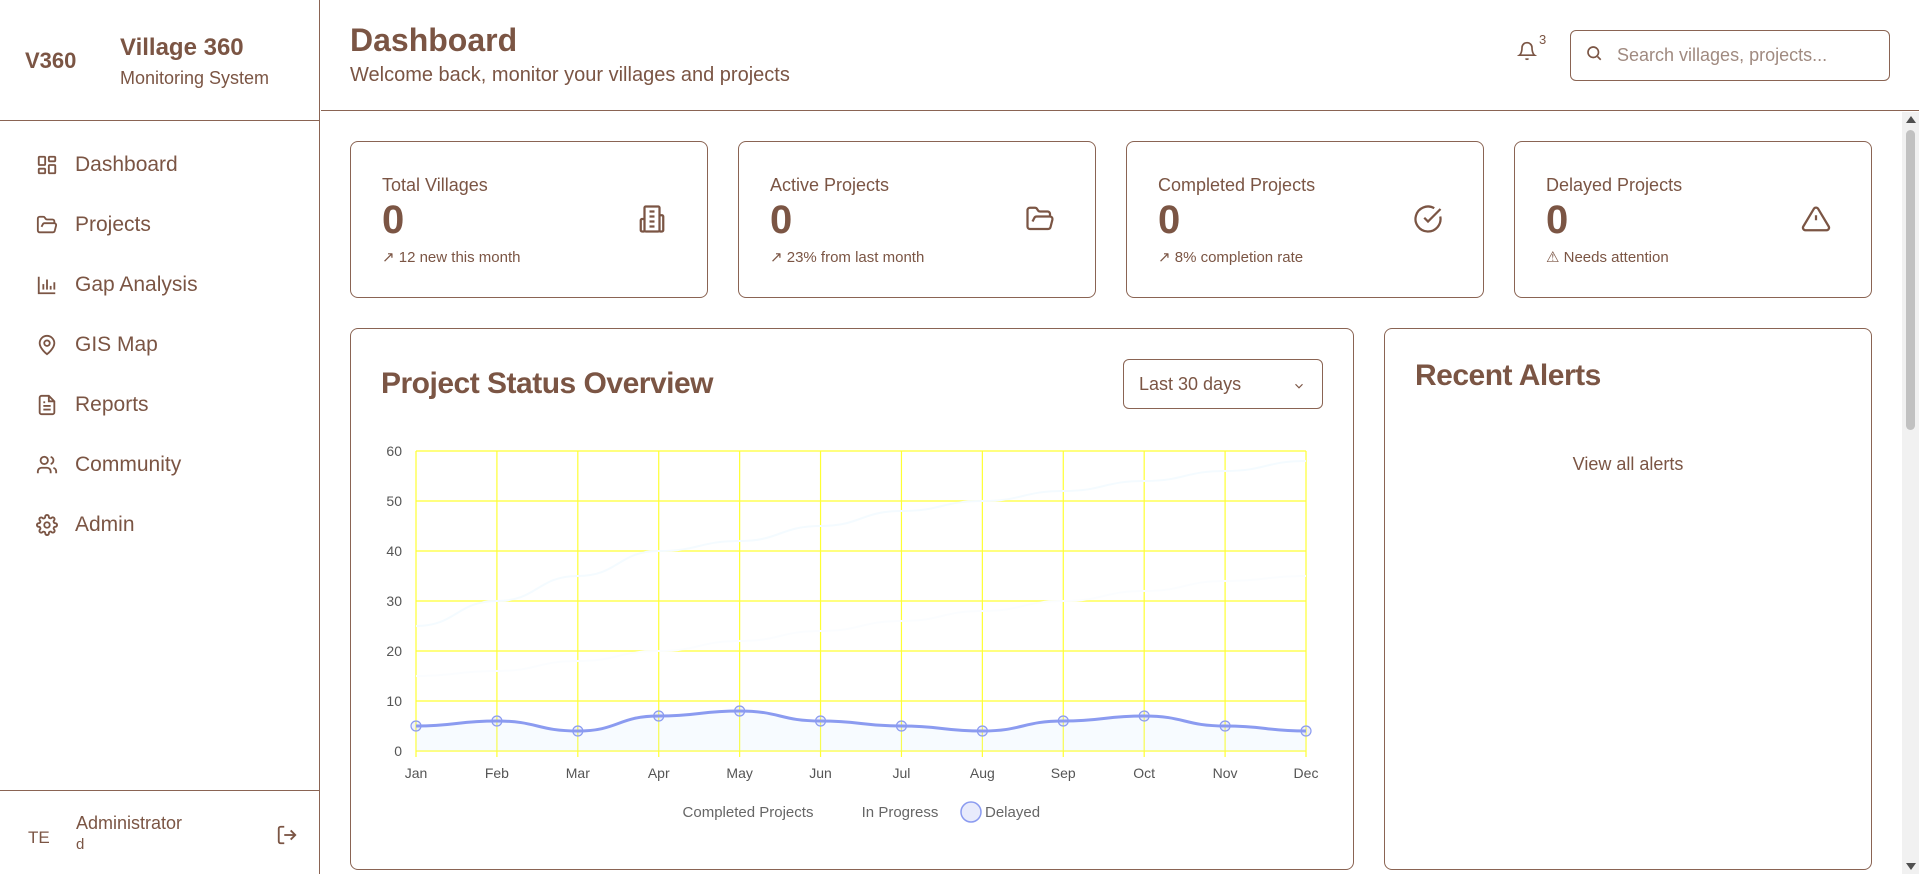 This screenshot has width=1919, height=874. What do you see at coordinates (394, 501) in the screenshot?
I see `y-tick-label: 50` at bounding box center [394, 501].